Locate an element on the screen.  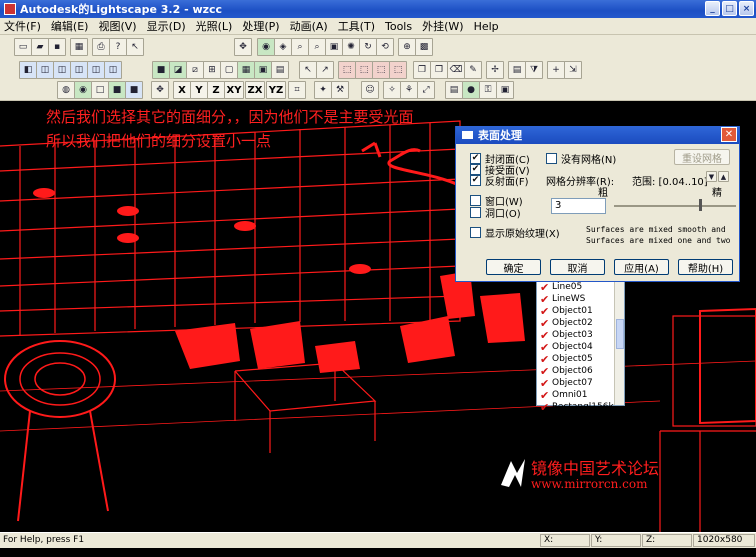
blank-icon: □ is located at coordinates (100, 90).